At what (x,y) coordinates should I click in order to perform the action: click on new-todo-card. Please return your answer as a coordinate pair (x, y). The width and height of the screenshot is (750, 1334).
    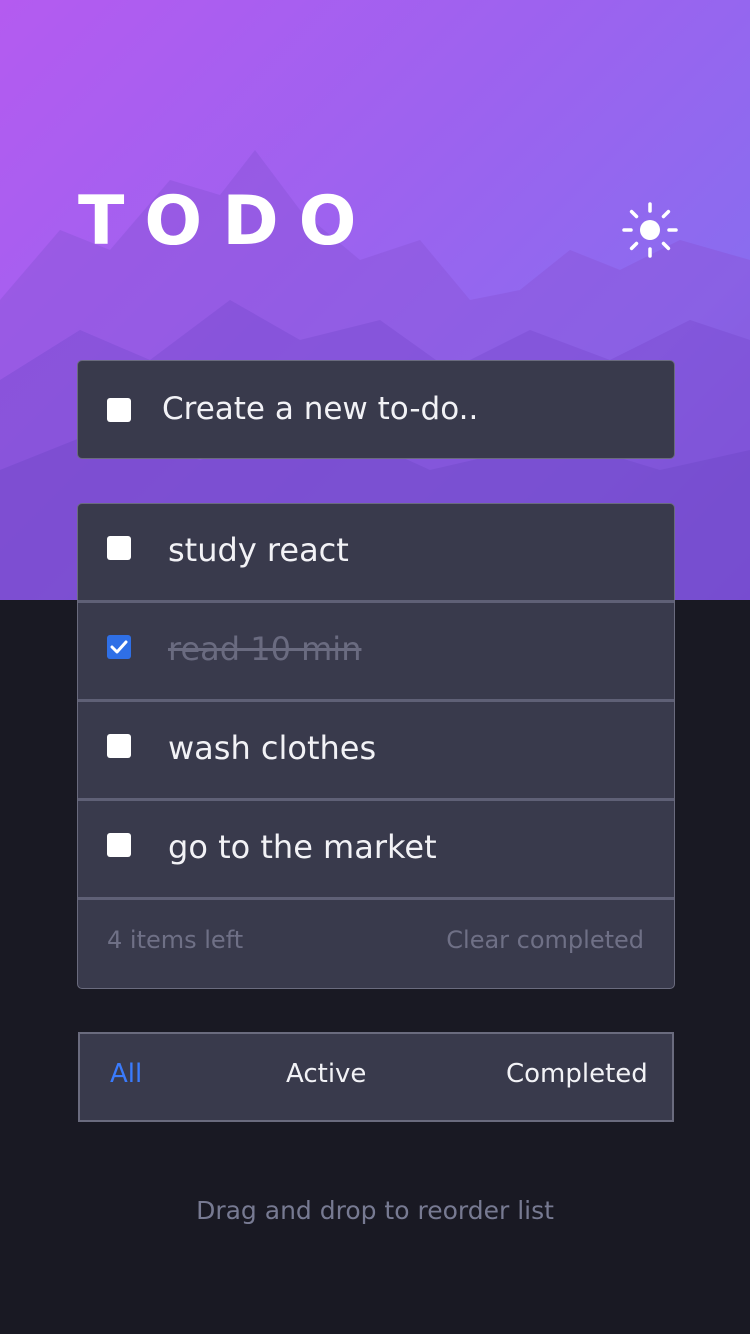
    Looking at the image, I should click on (376, 409).